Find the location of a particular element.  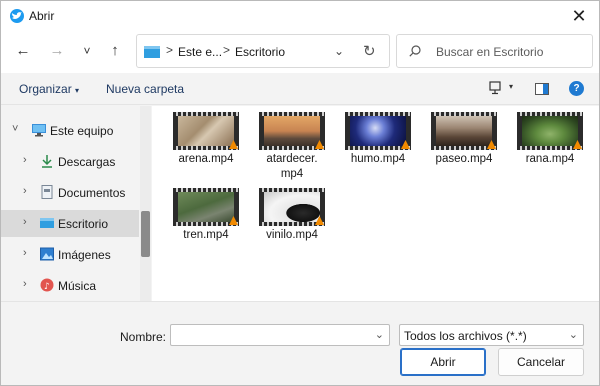

folder-icon is located at coordinates (152, 52).